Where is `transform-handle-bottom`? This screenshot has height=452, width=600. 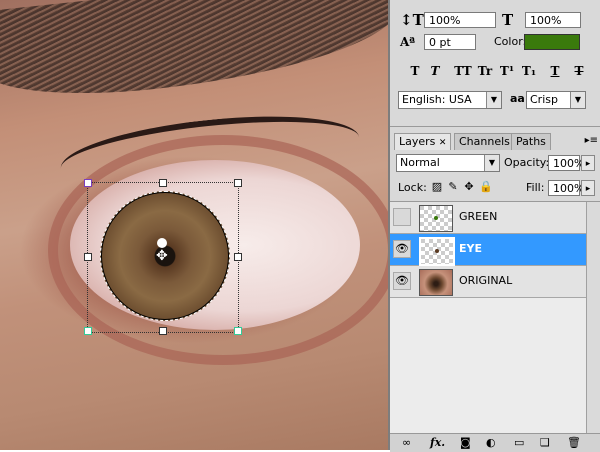
transform-handle-bottom is located at coordinates (163, 331).